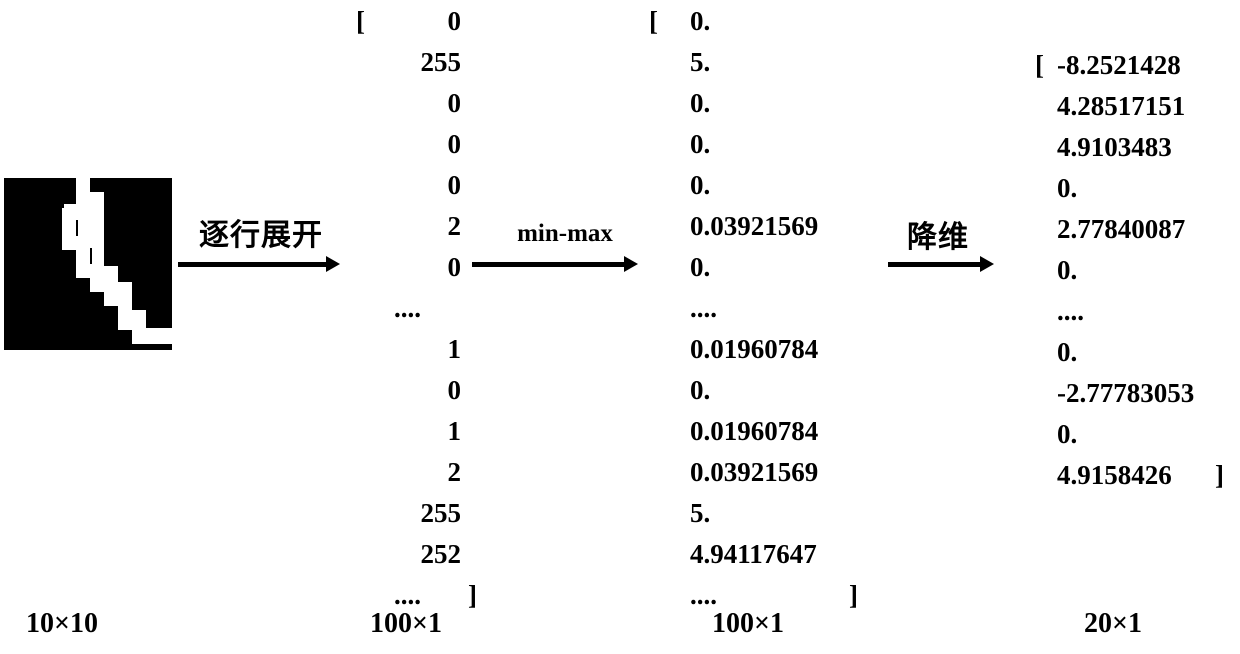 The width and height of the screenshot is (1240, 654). What do you see at coordinates (441, 554) in the screenshot?
I see `vector-value: 252` at bounding box center [441, 554].